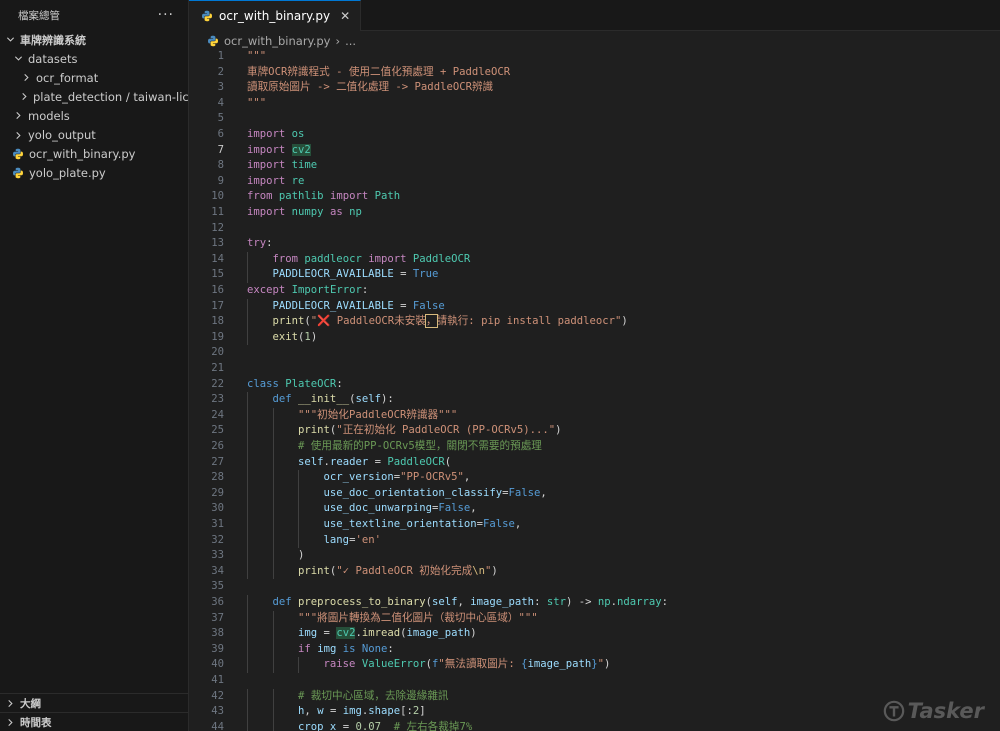  What do you see at coordinates (404, 570) in the screenshot?
I see `code-token: "✓ PaddleOCR 初始化完成` at bounding box center [404, 570].